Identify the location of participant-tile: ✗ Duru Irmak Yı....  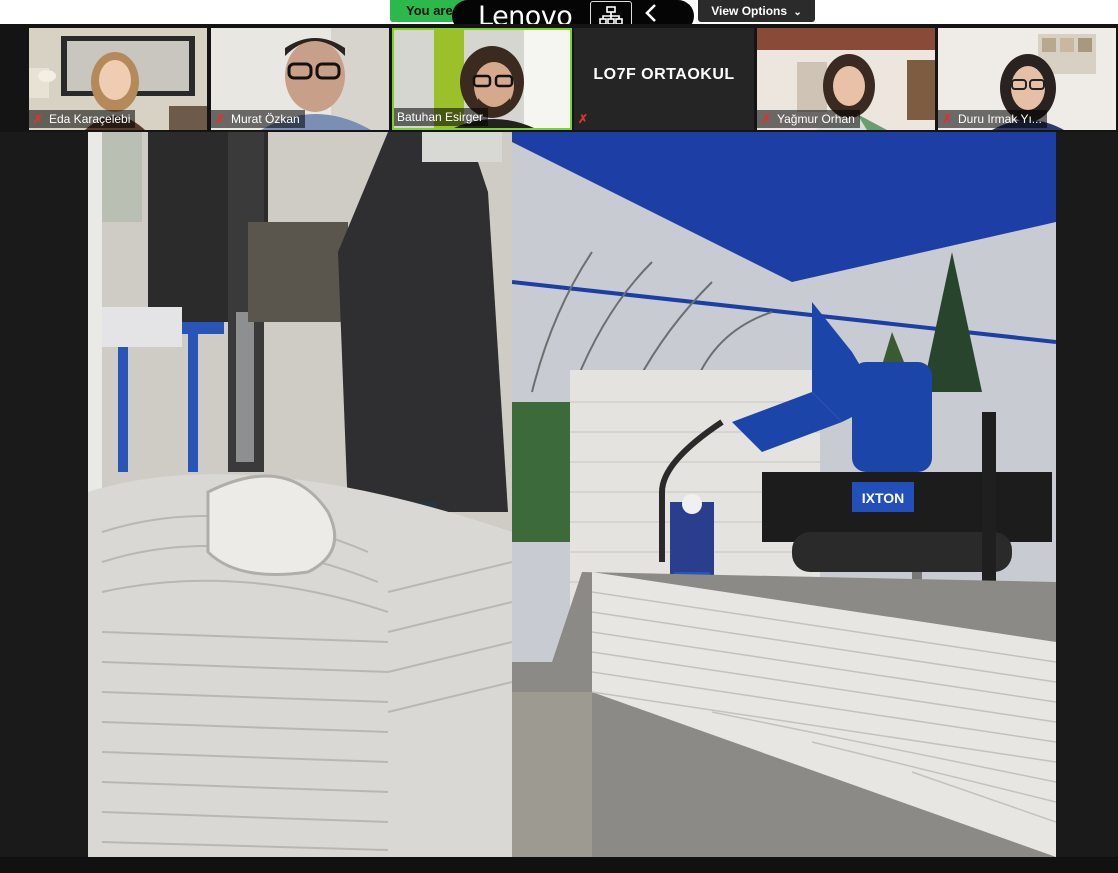
(1027, 79).